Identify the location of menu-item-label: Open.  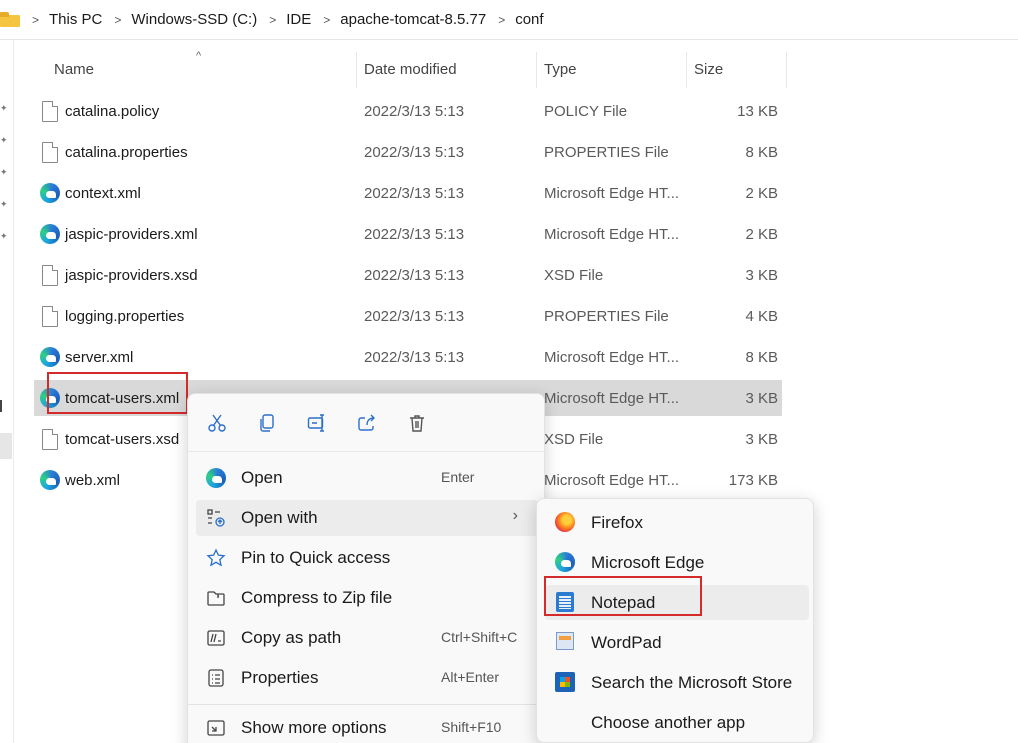
(262, 477).